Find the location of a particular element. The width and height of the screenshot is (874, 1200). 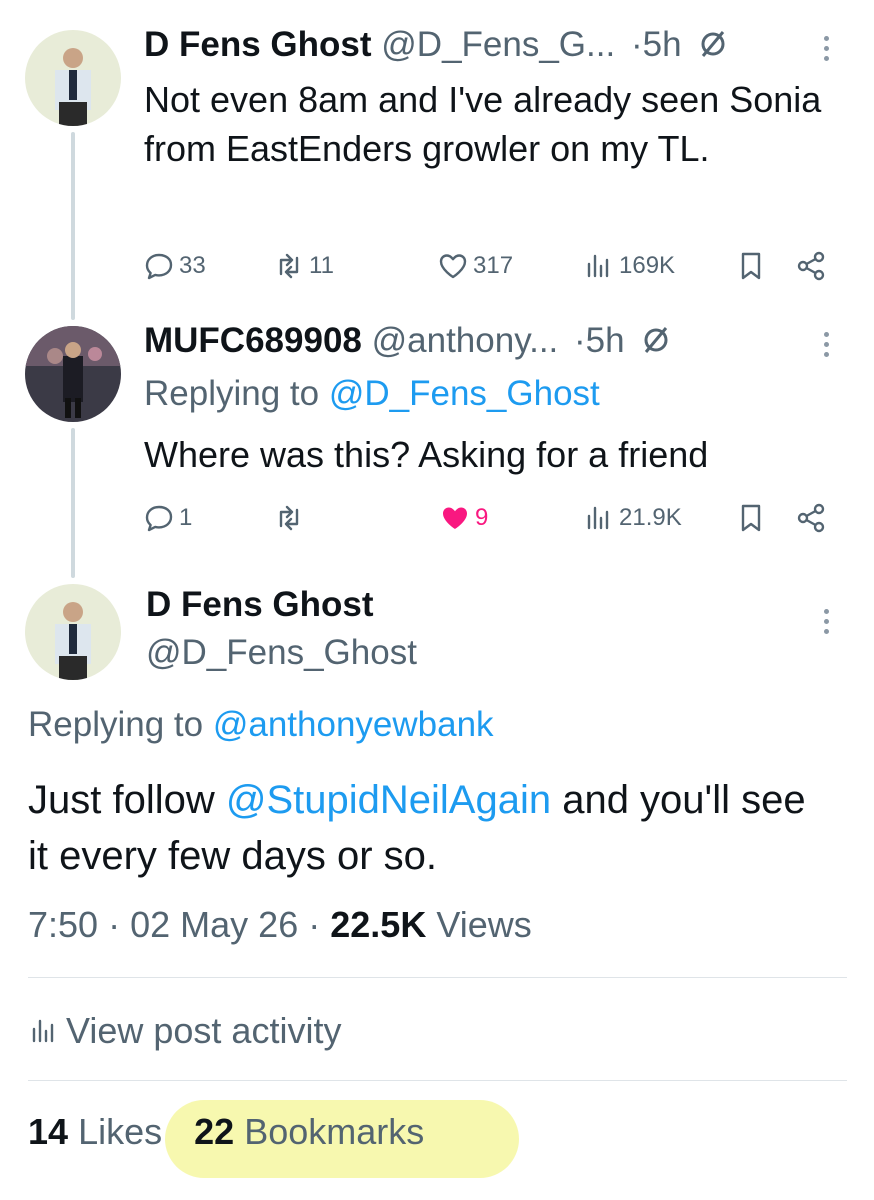

retweet-button is located at coordinates (291, 518).